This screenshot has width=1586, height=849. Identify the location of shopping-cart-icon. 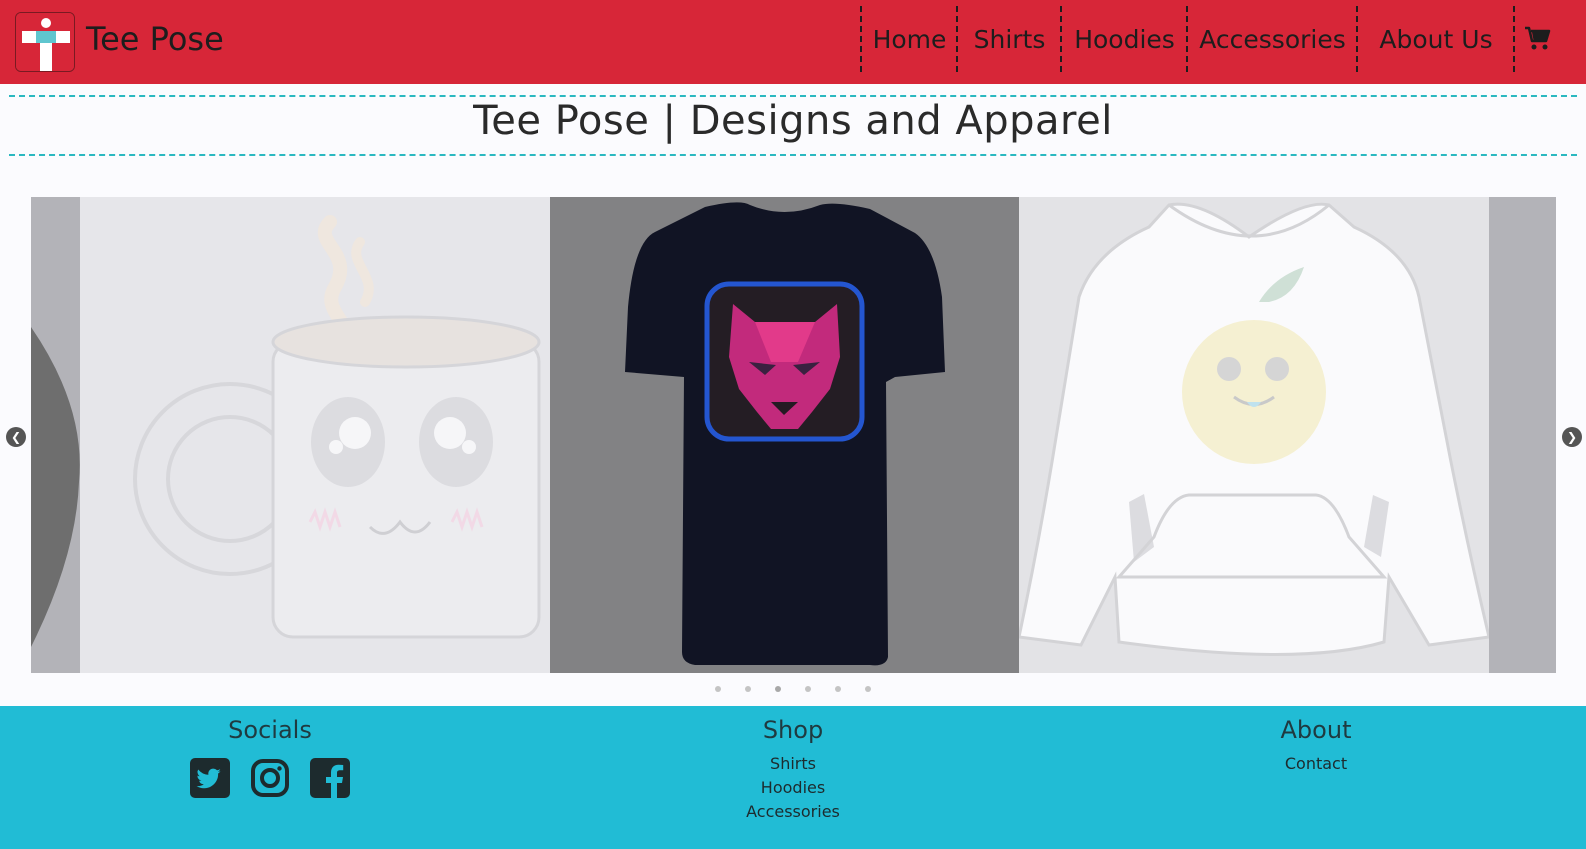
(1538, 38).